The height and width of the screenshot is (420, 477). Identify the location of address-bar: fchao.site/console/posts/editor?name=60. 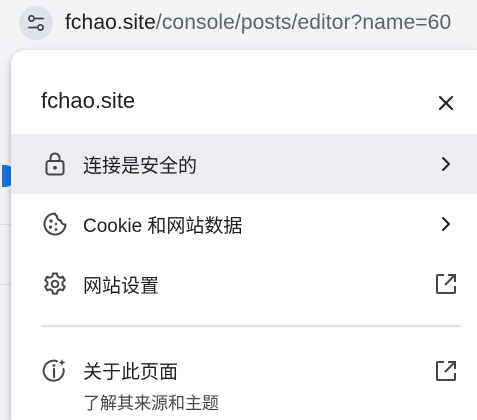
(238, 23).